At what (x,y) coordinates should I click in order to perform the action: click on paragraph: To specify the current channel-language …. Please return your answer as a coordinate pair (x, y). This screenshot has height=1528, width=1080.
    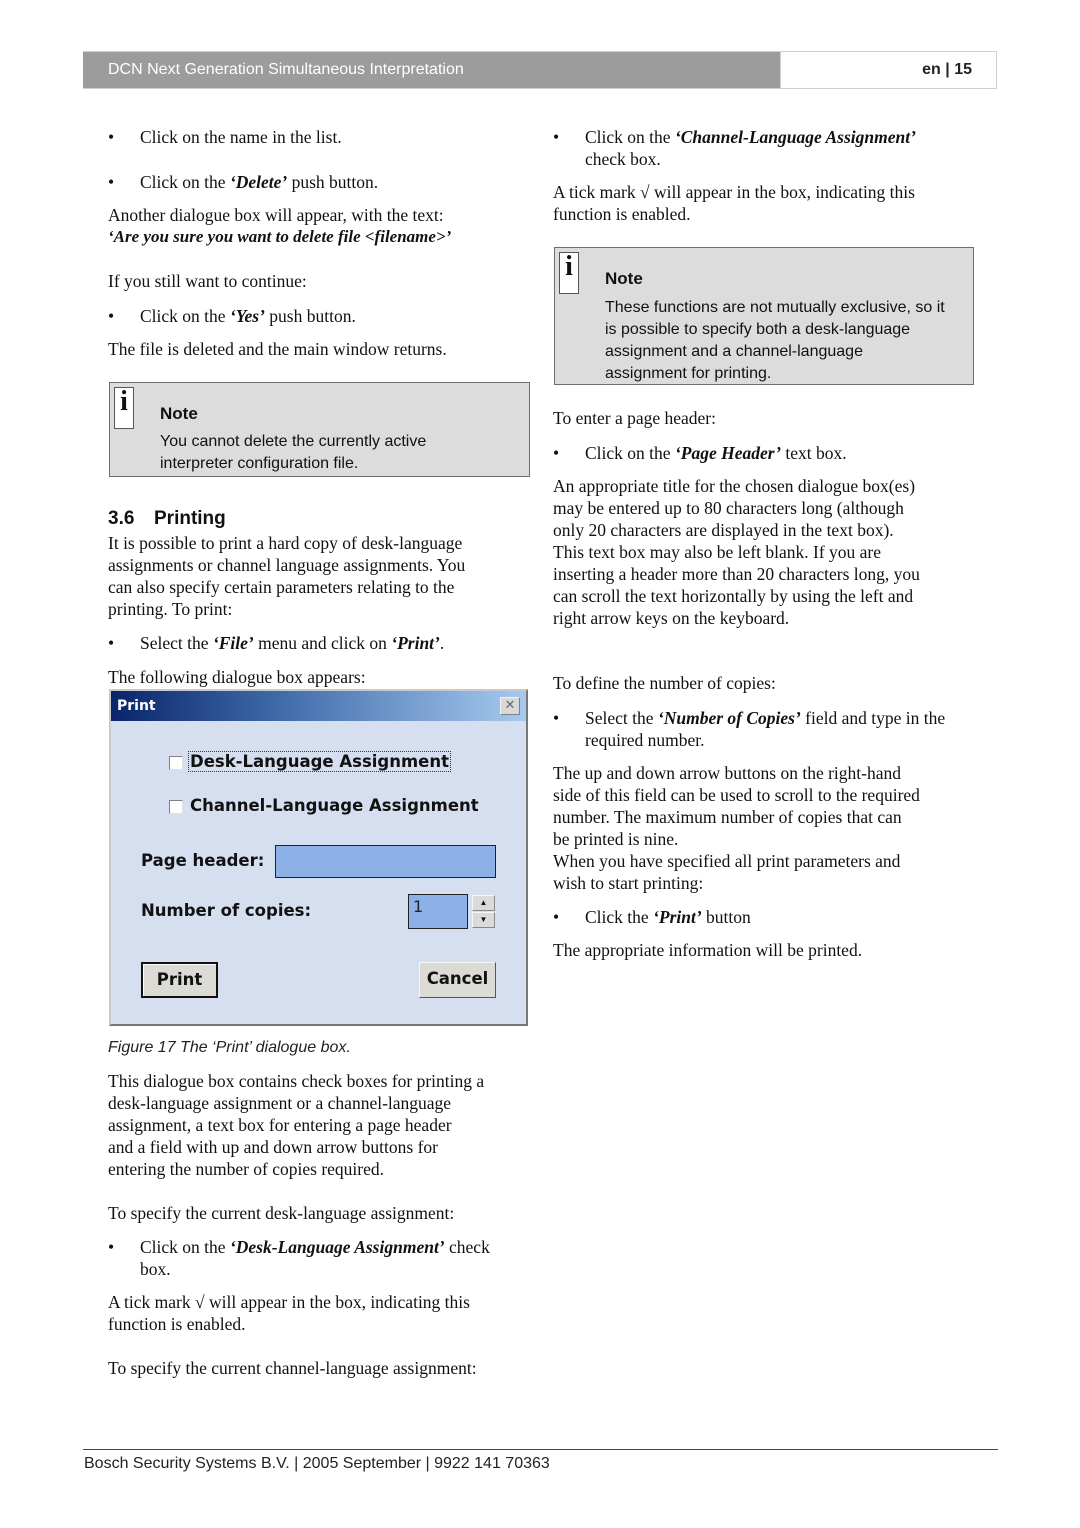
    Looking at the image, I should click on (292, 1368).